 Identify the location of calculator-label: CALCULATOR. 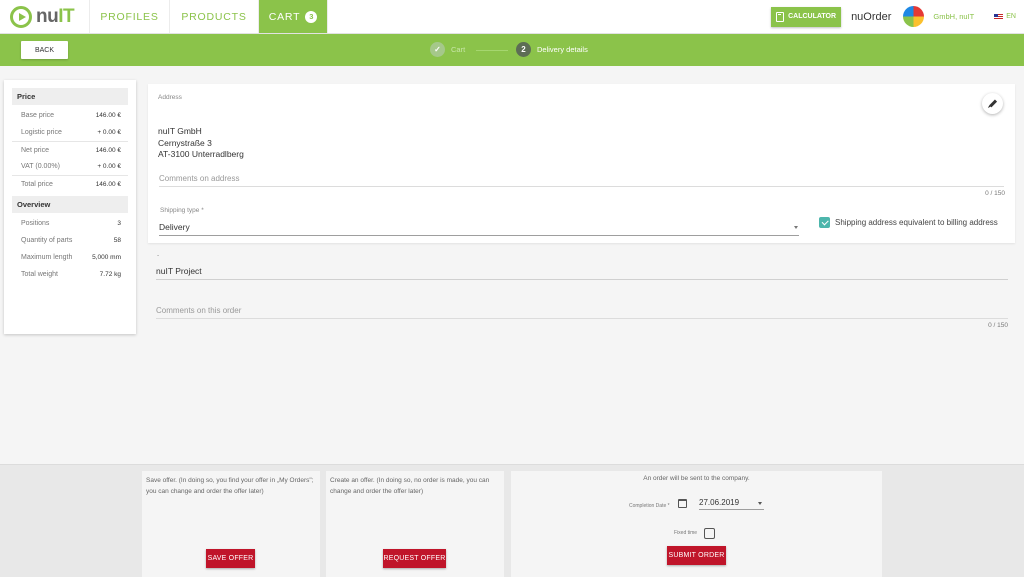
(812, 16).